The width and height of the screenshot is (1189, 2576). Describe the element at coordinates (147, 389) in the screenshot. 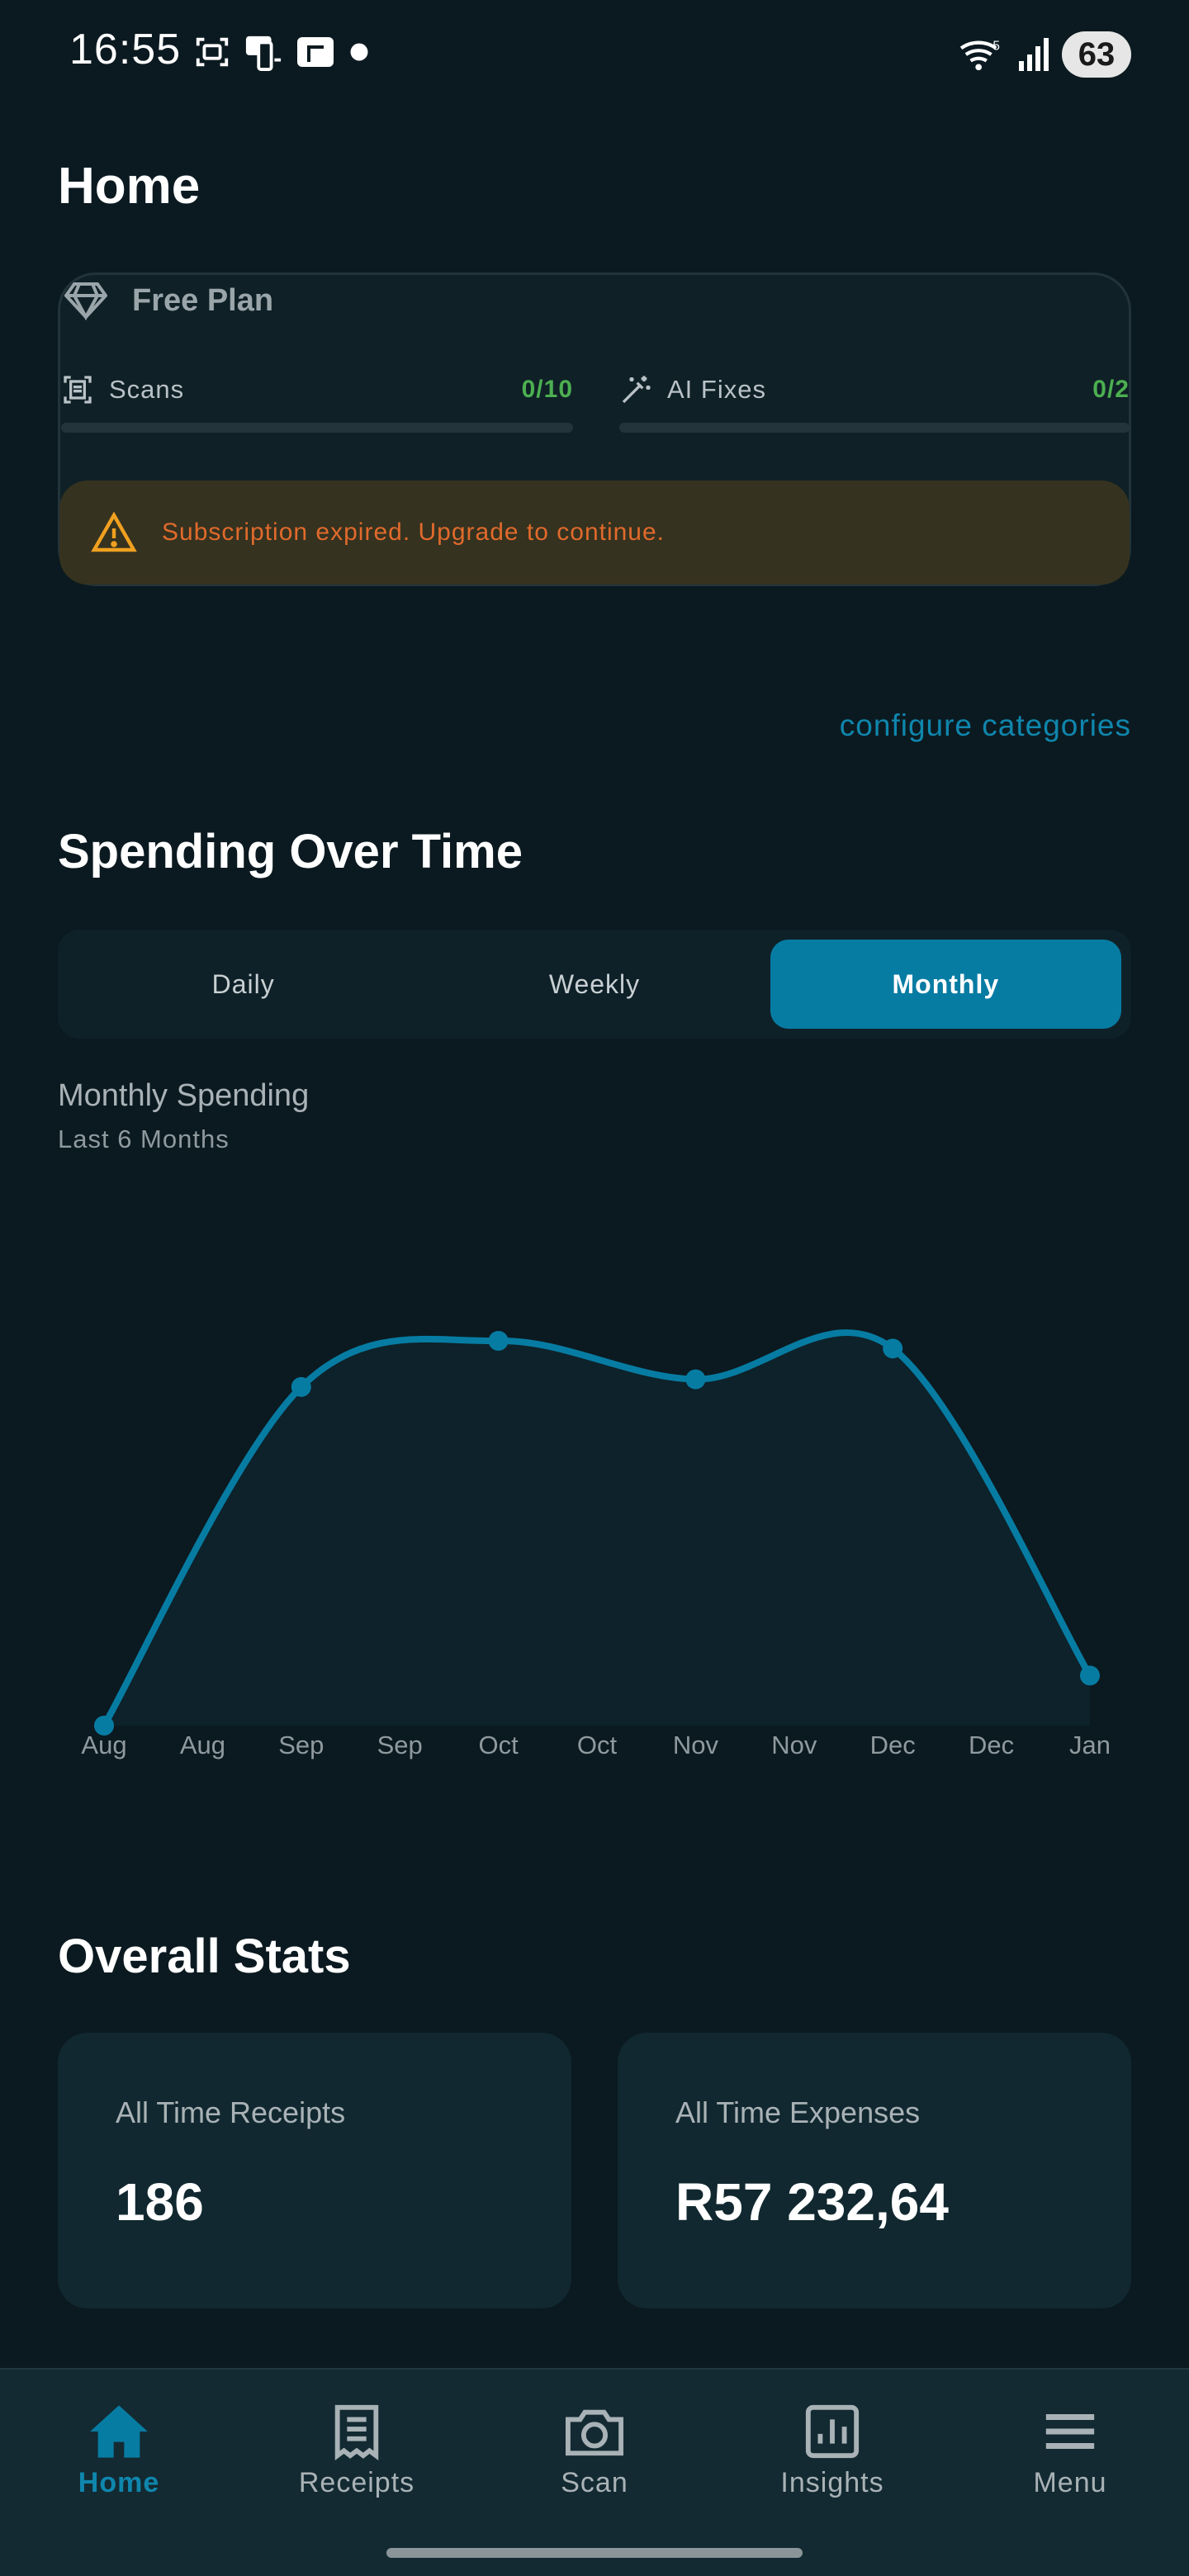

I see `scans-label: Scans` at that location.